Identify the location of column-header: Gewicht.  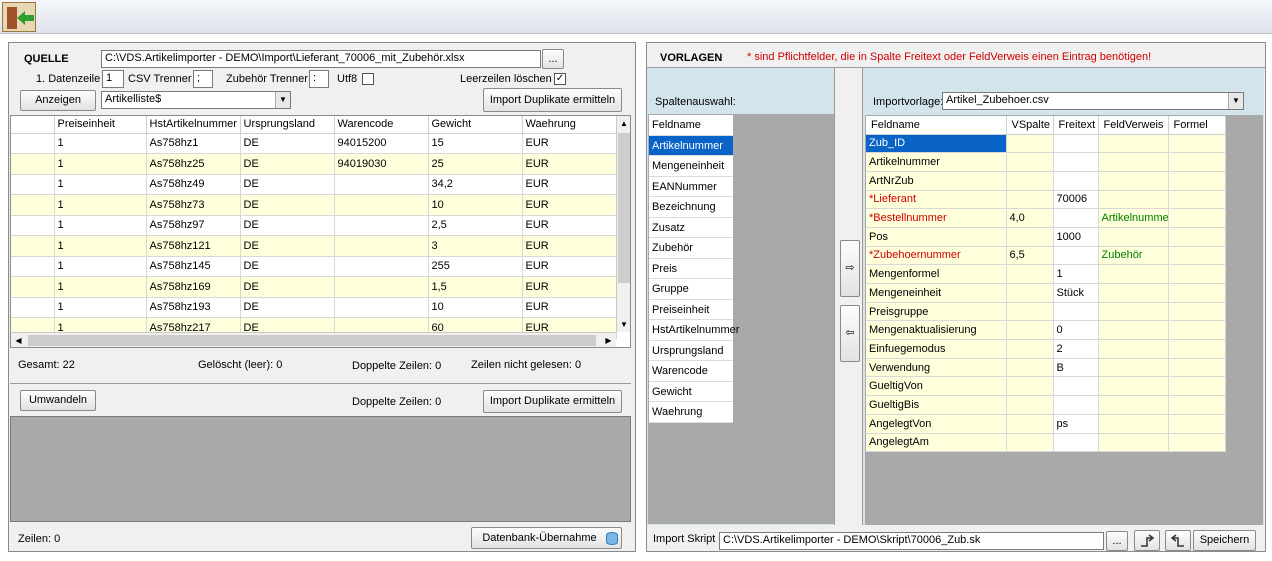
(475, 125).